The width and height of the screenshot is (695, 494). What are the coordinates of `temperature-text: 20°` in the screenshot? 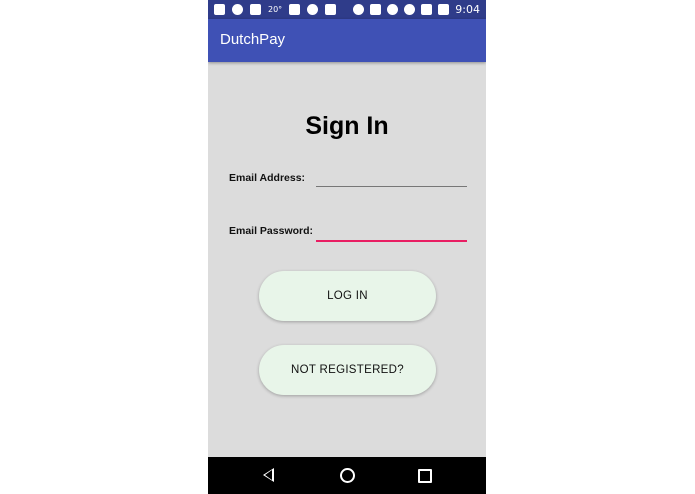 It's located at (275, 9).